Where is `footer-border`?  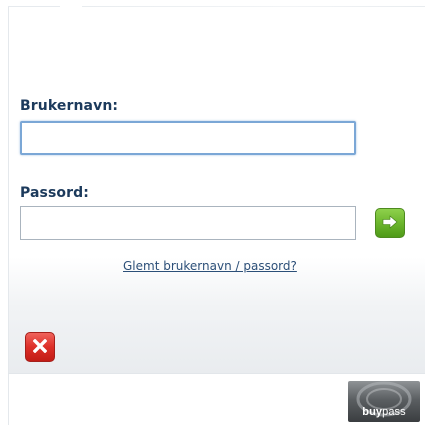
footer-border is located at coordinates (8, 399).